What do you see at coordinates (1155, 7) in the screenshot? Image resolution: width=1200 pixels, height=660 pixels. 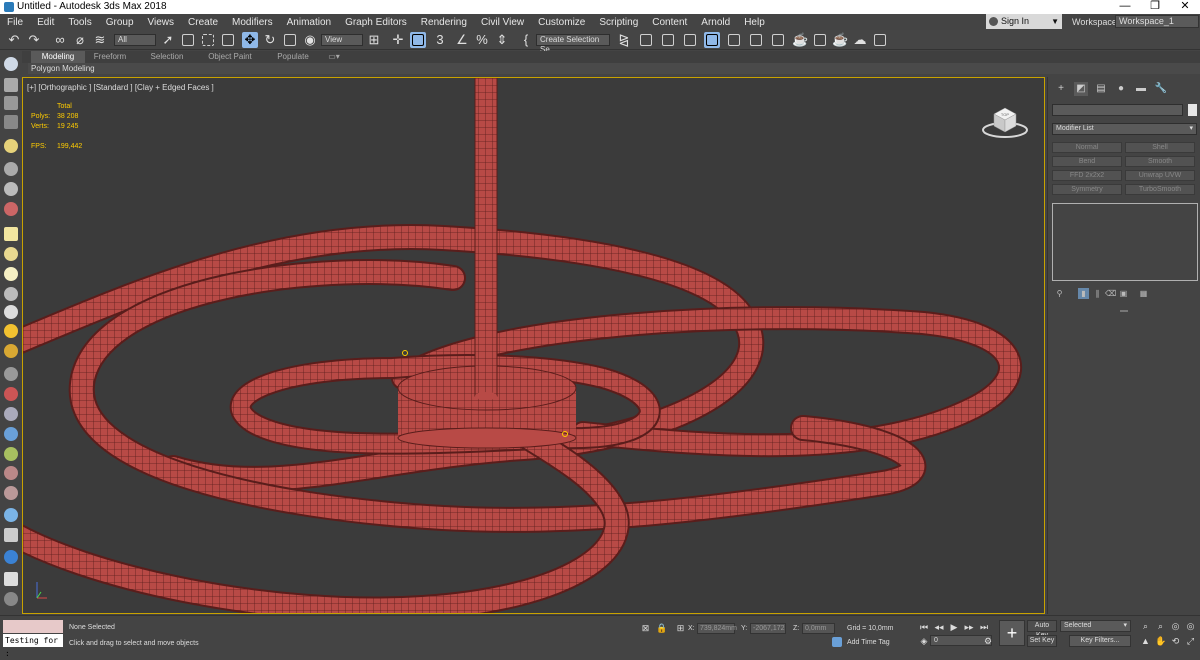 I see `maximize-button: ❐` at bounding box center [1155, 7].